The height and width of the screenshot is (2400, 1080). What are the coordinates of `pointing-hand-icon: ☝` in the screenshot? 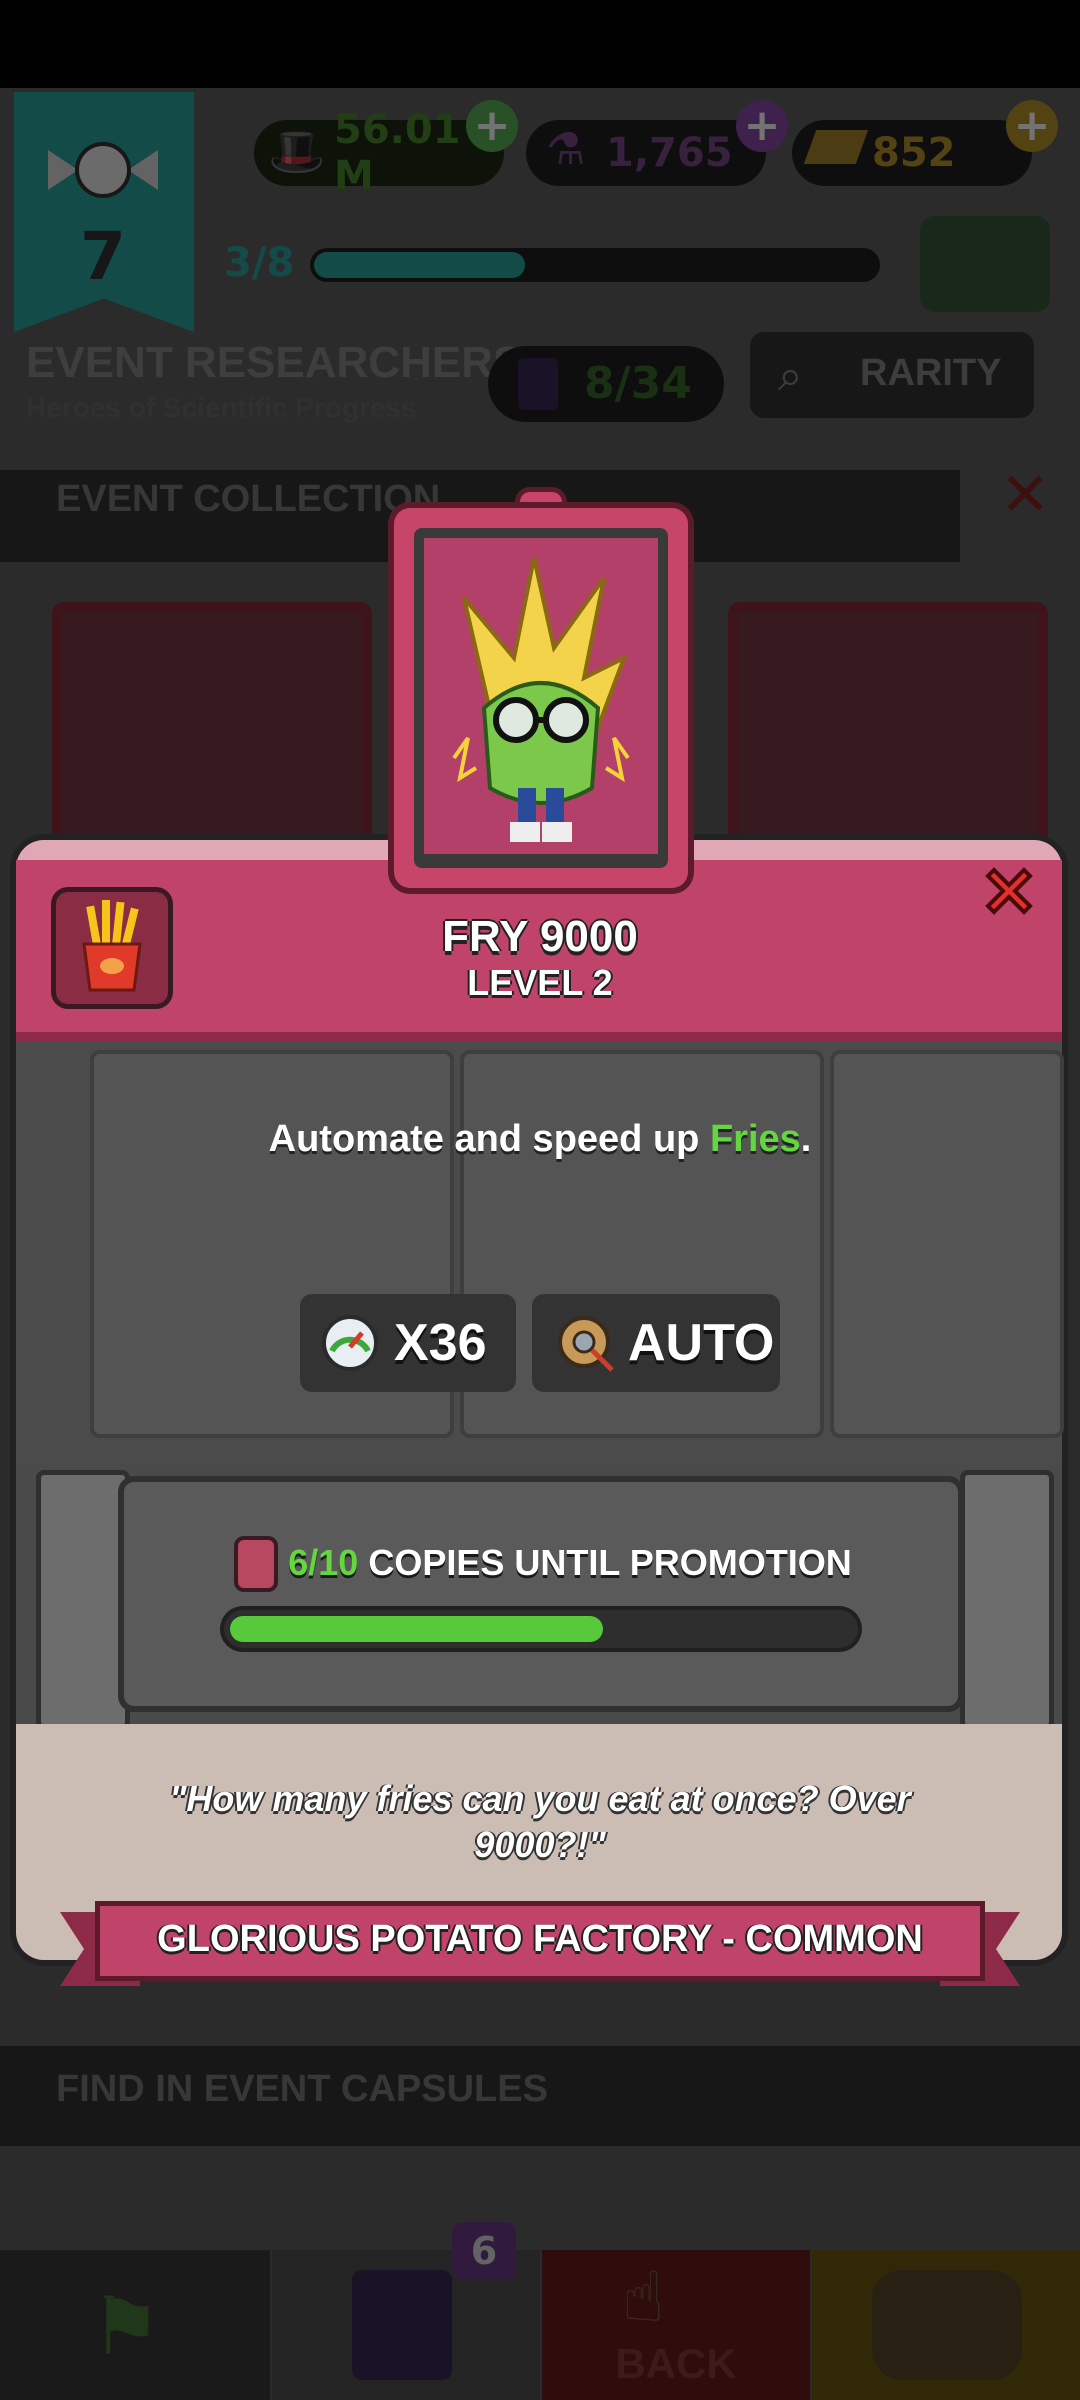 It's located at (643, 2297).